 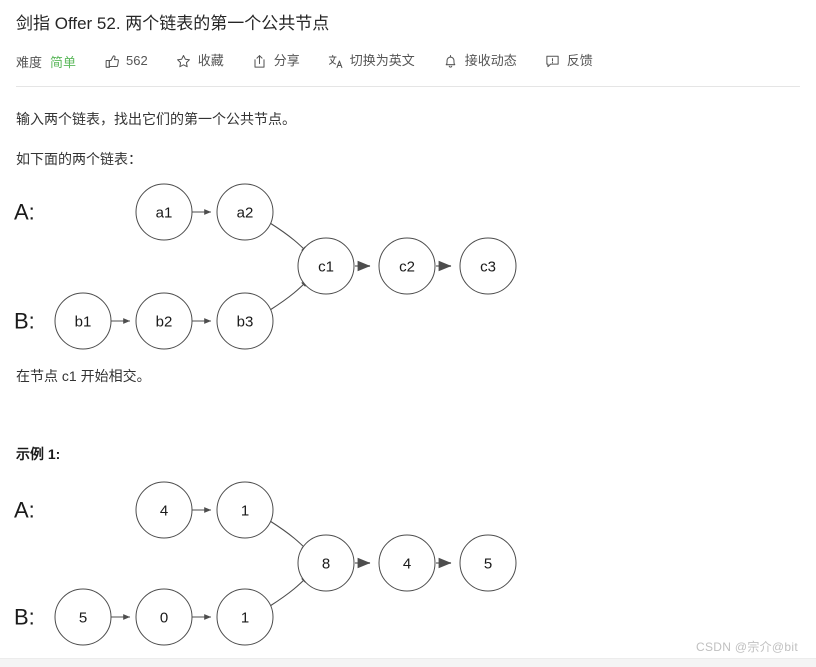 I want to click on node-b2: b2, so click(x=164, y=321).